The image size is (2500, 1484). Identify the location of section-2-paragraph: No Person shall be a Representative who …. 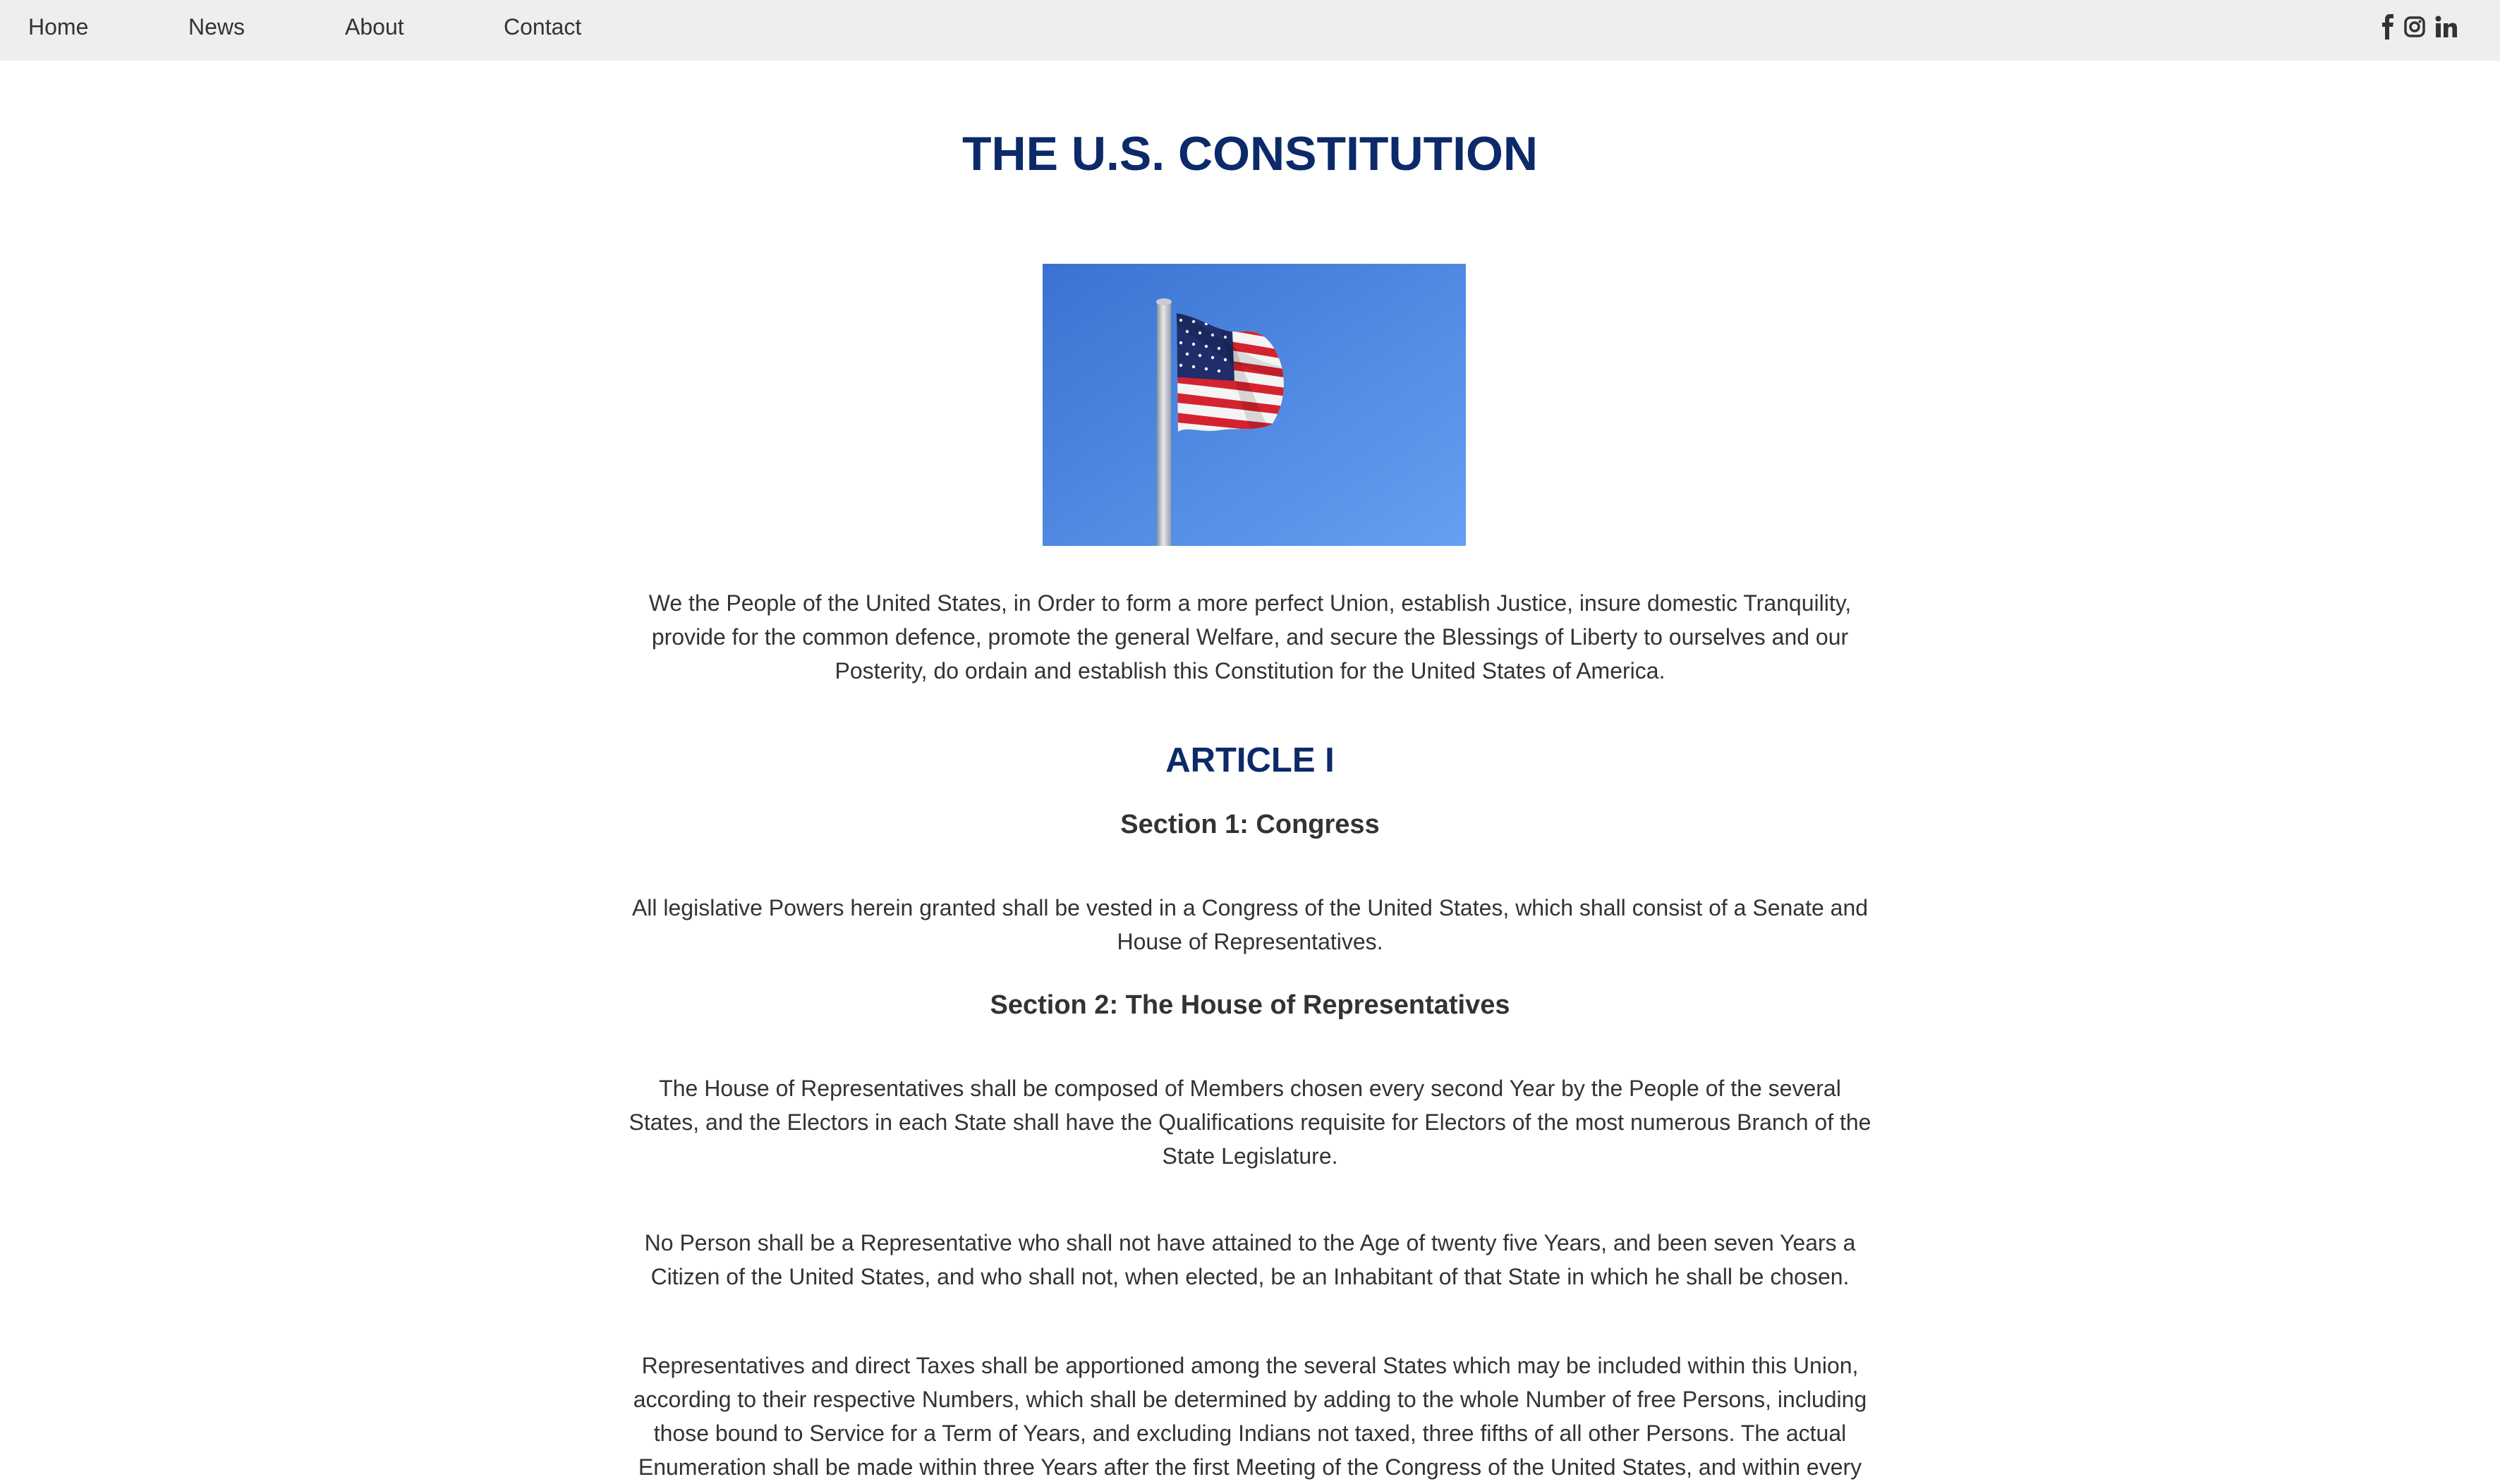
(1250, 1259).